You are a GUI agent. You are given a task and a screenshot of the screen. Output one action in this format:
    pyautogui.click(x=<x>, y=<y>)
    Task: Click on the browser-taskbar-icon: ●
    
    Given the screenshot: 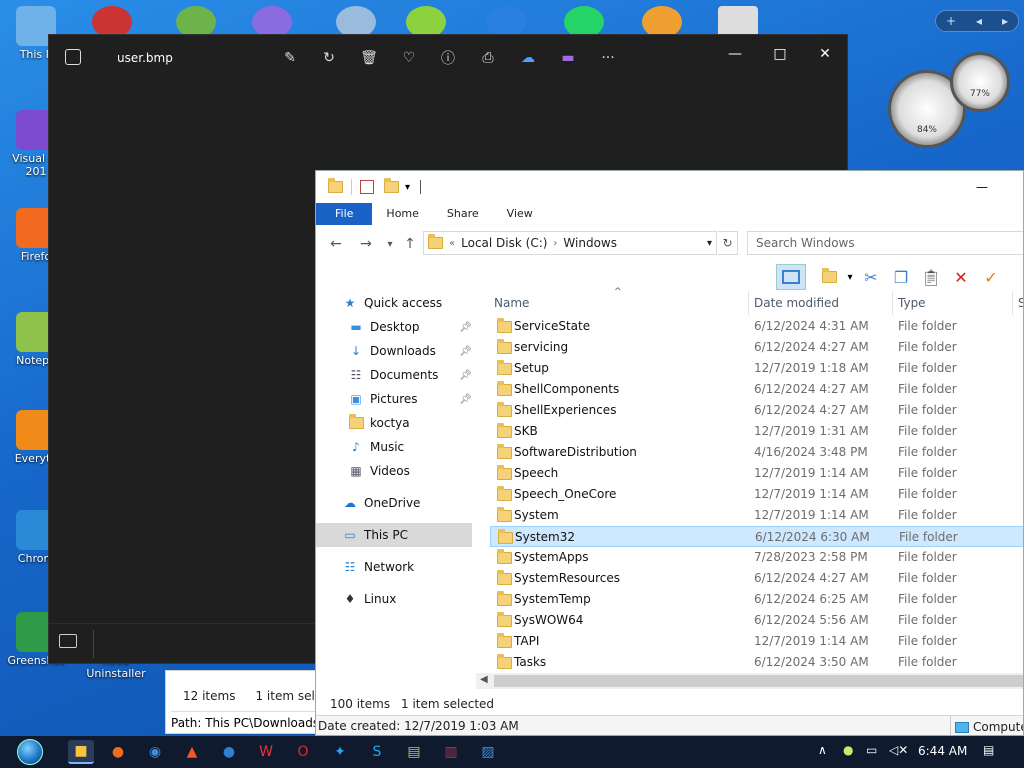 What is the action you would take?
    pyautogui.click(x=229, y=752)
    